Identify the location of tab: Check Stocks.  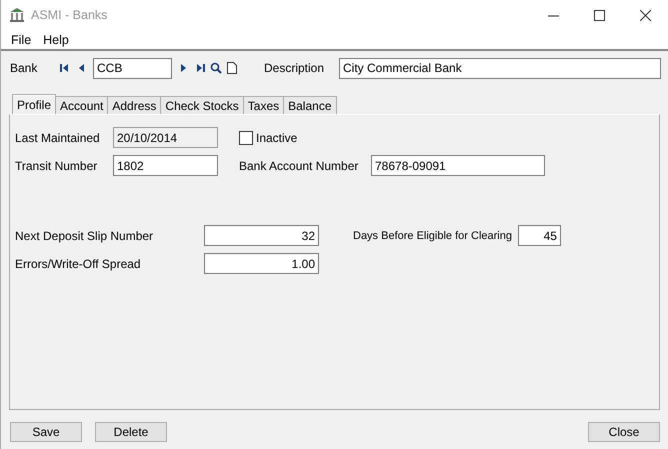
(202, 105).